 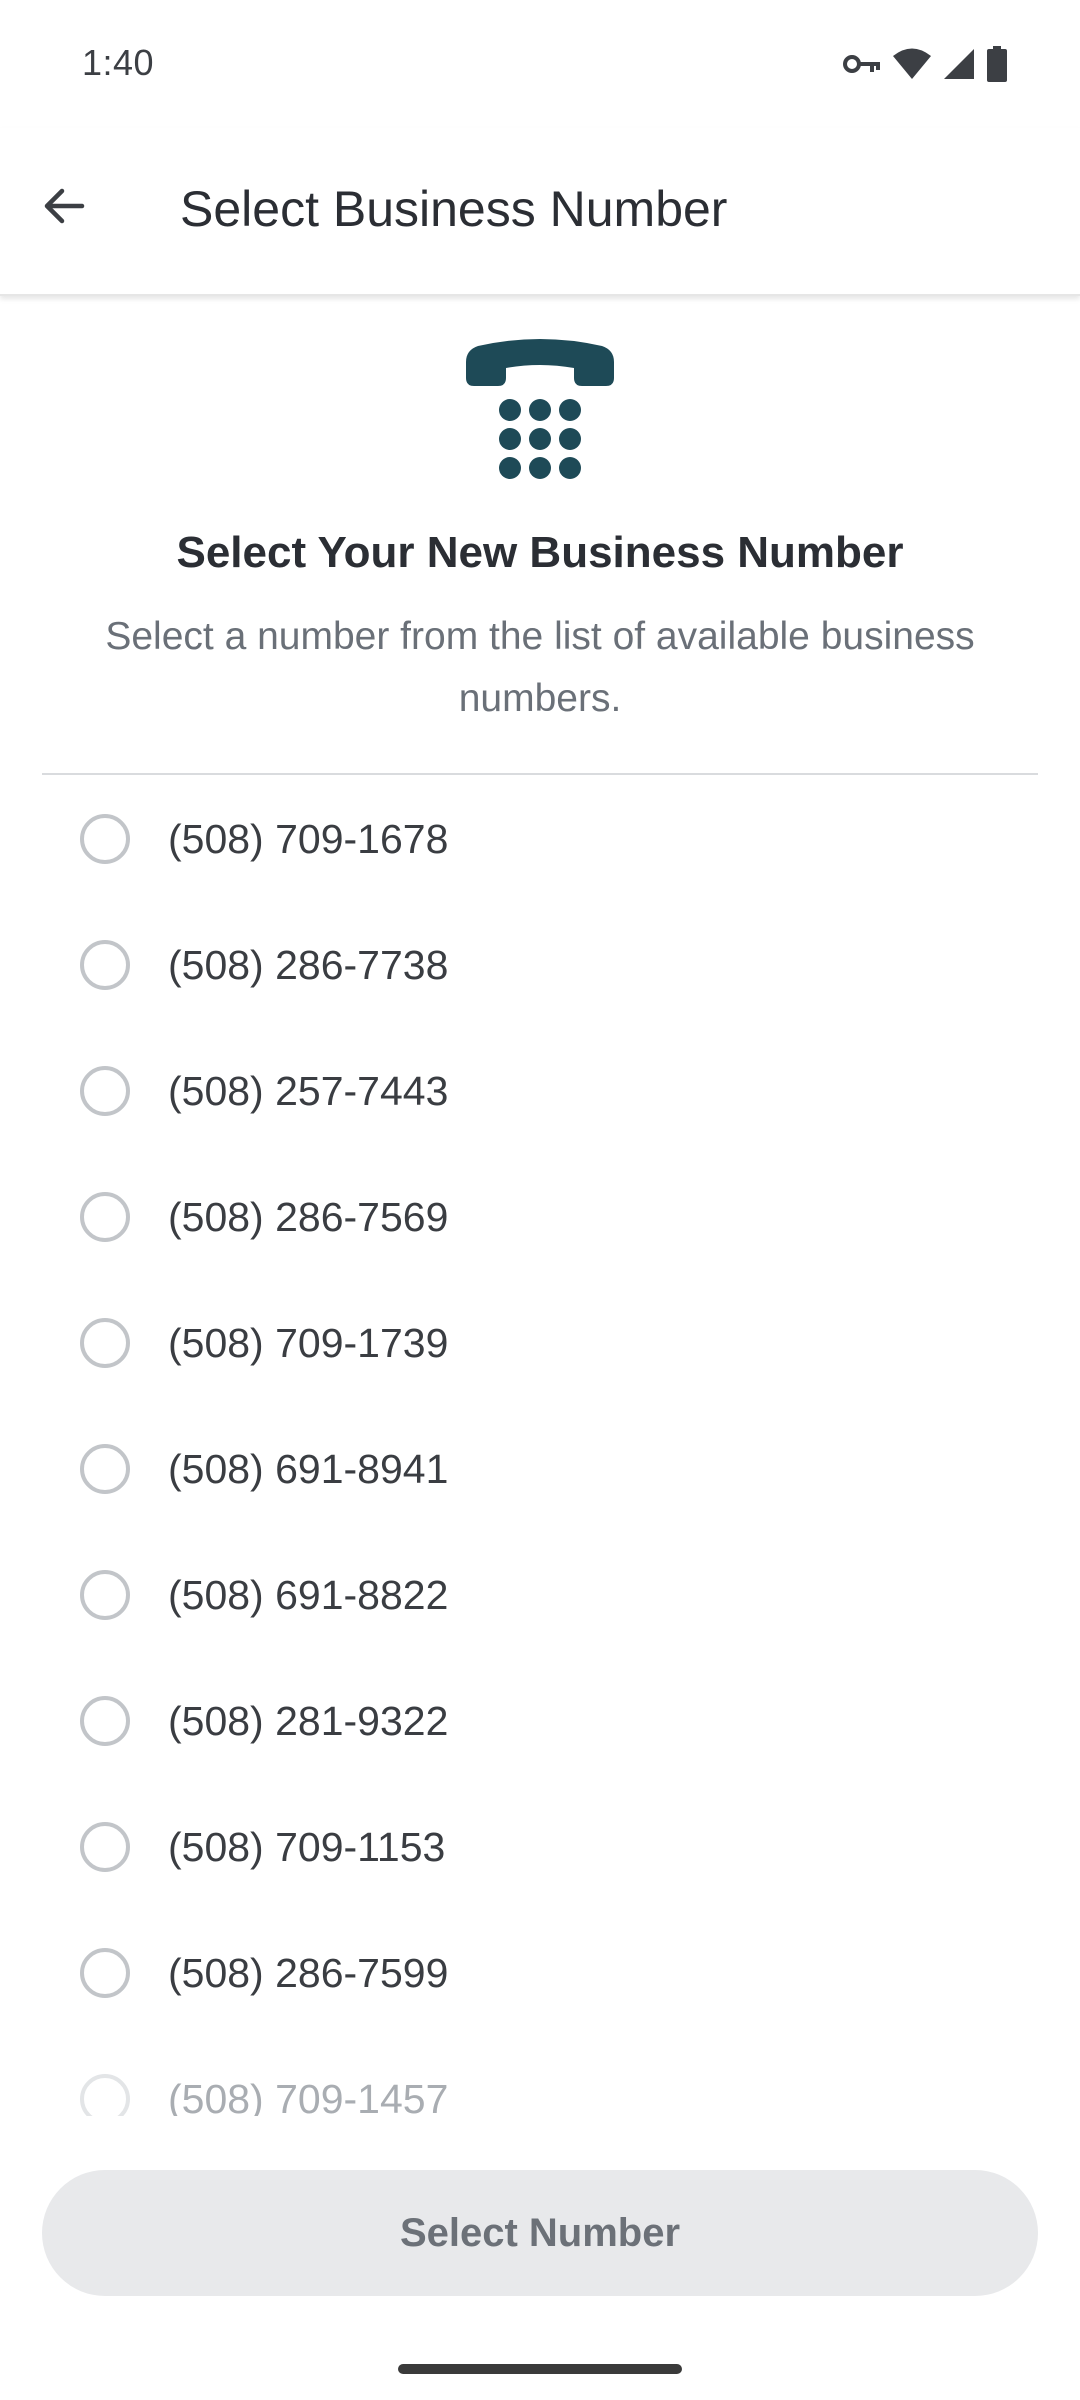 What do you see at coordinates (308, 1720) in the screenshot?
I see `number-label: (508) 281-9322` at bounding box center [308, 1720].